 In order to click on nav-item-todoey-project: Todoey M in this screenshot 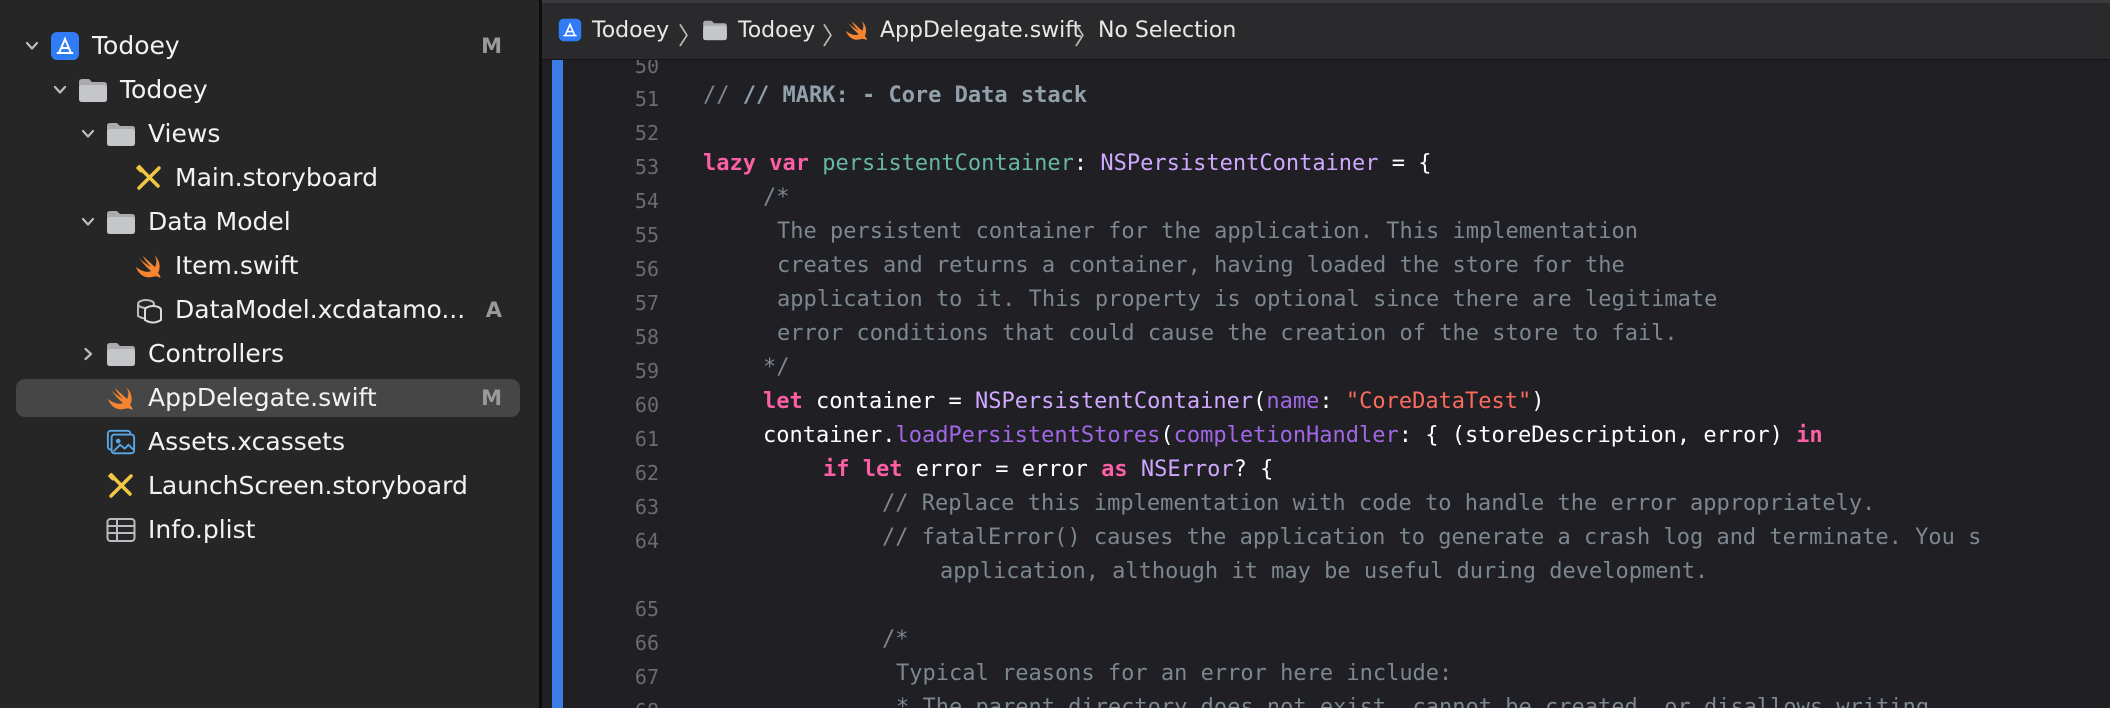, I will do `click(268, 46)`.